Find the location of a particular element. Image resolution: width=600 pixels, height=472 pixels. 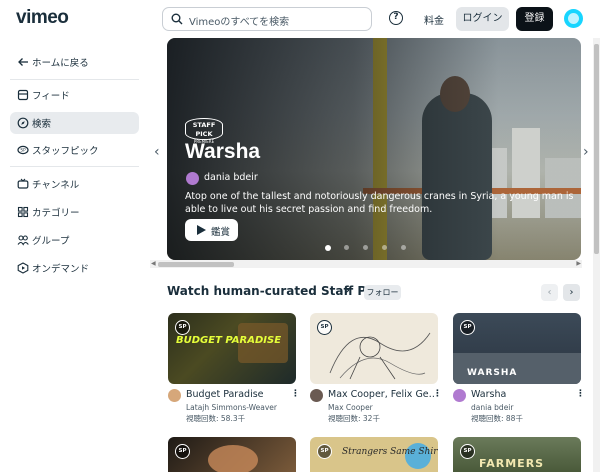

hero-prev-chevron-icon: ‹ is located at coordinates (157, 152).